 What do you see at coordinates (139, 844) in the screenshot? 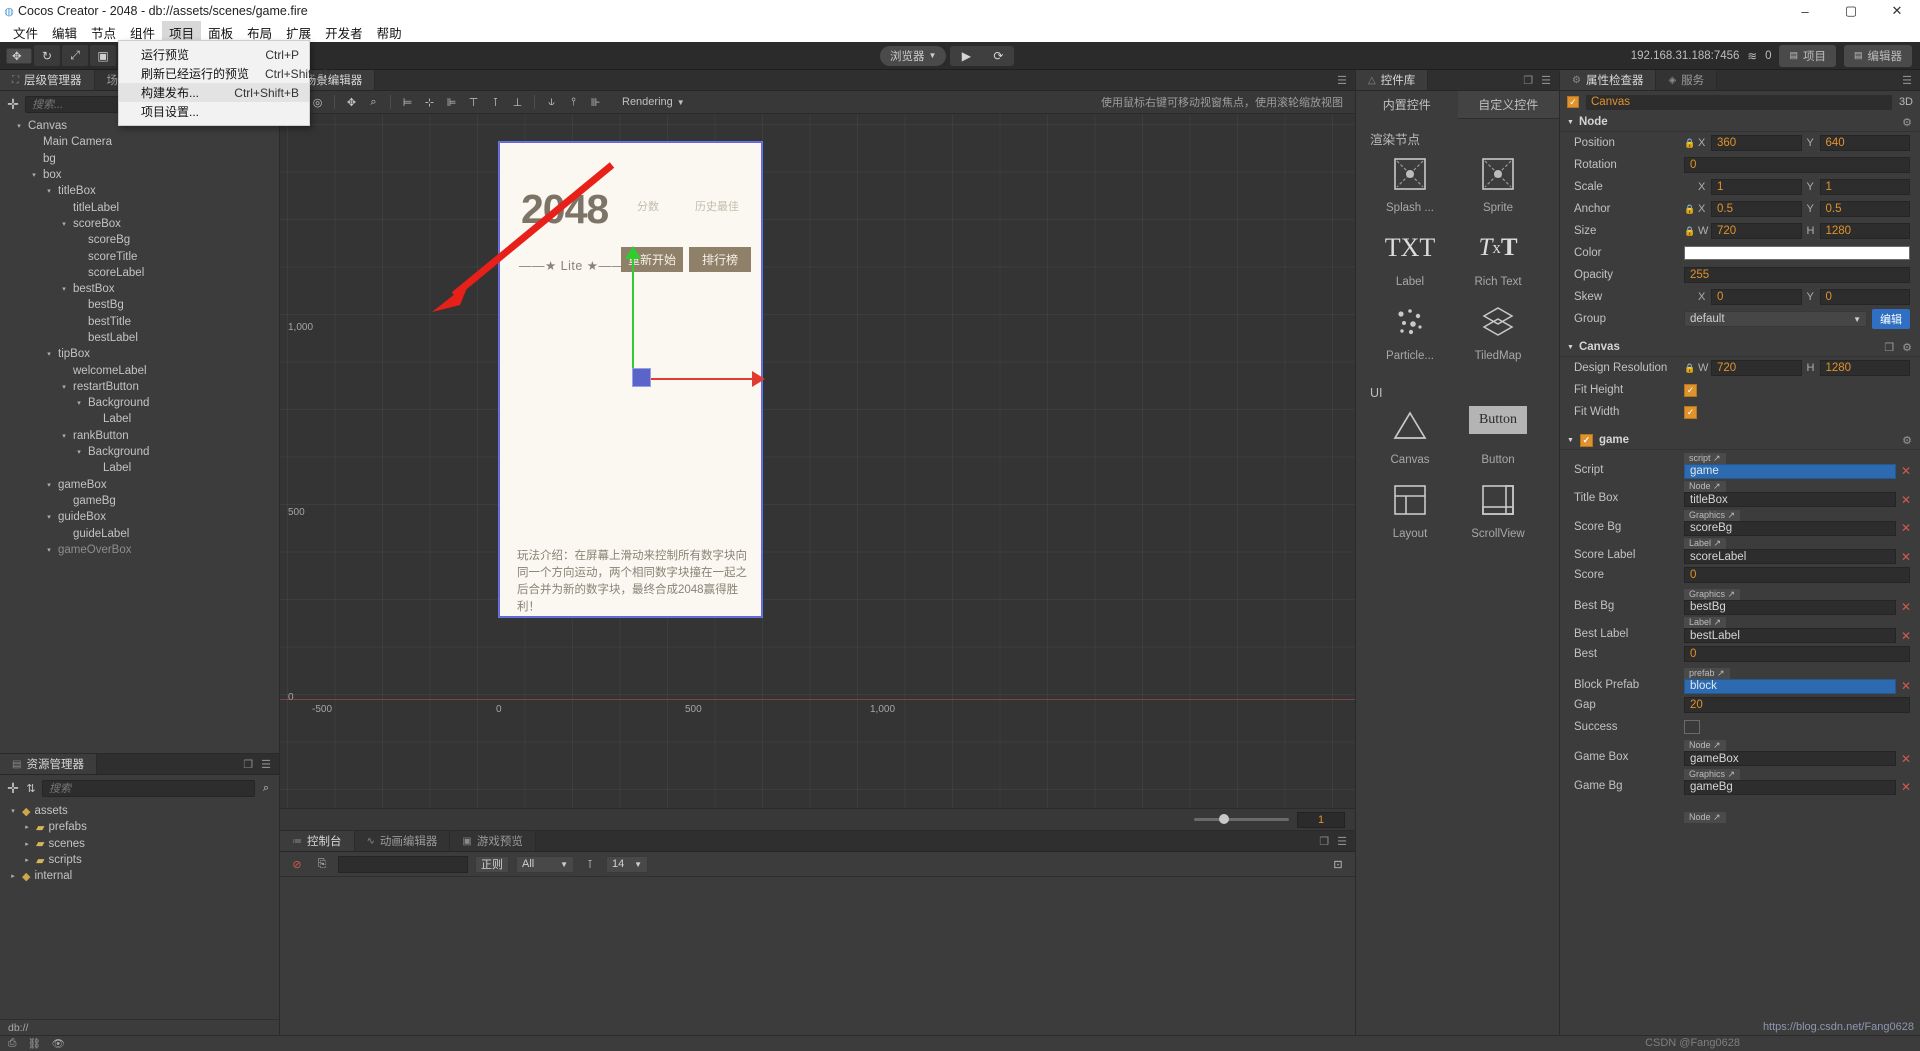
I see `asset-node-scenes: ▸ ▰ scenes` at bounding box center [139, 844].